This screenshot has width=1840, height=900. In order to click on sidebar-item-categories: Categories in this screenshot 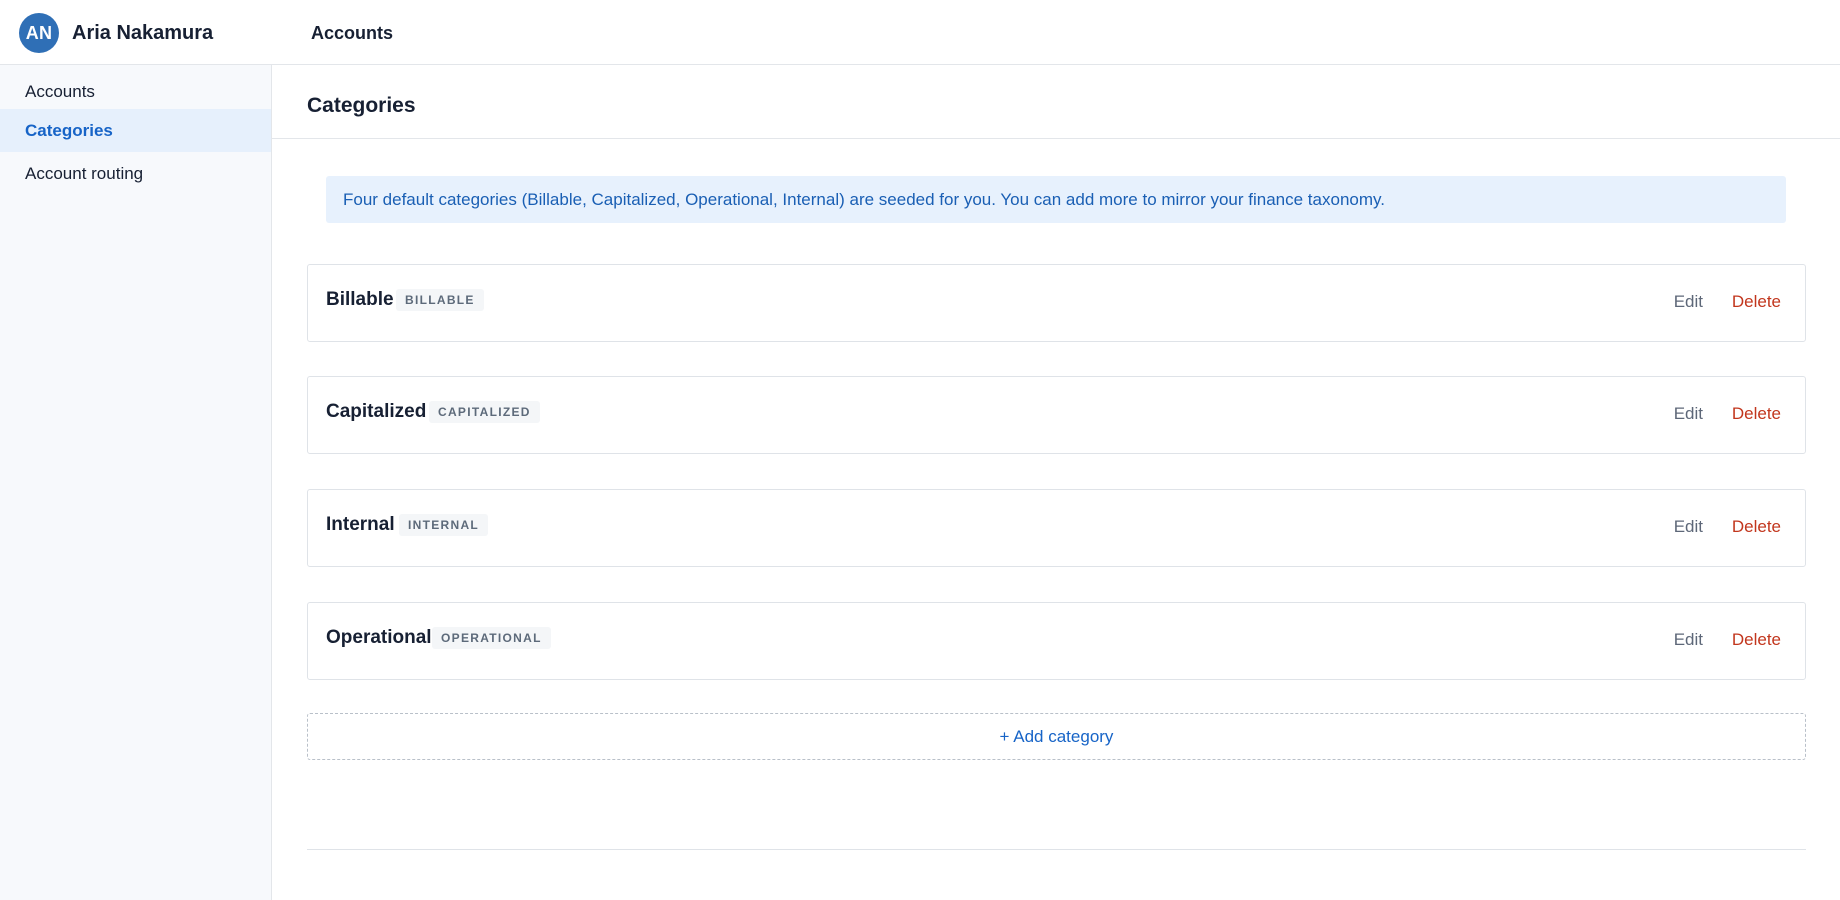, I will do `click(135, 130)`.